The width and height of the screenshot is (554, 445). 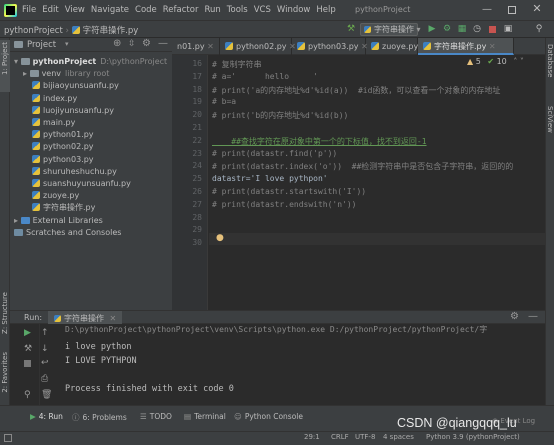 I want to click on menu-file: File, so click(x=29, y=10).